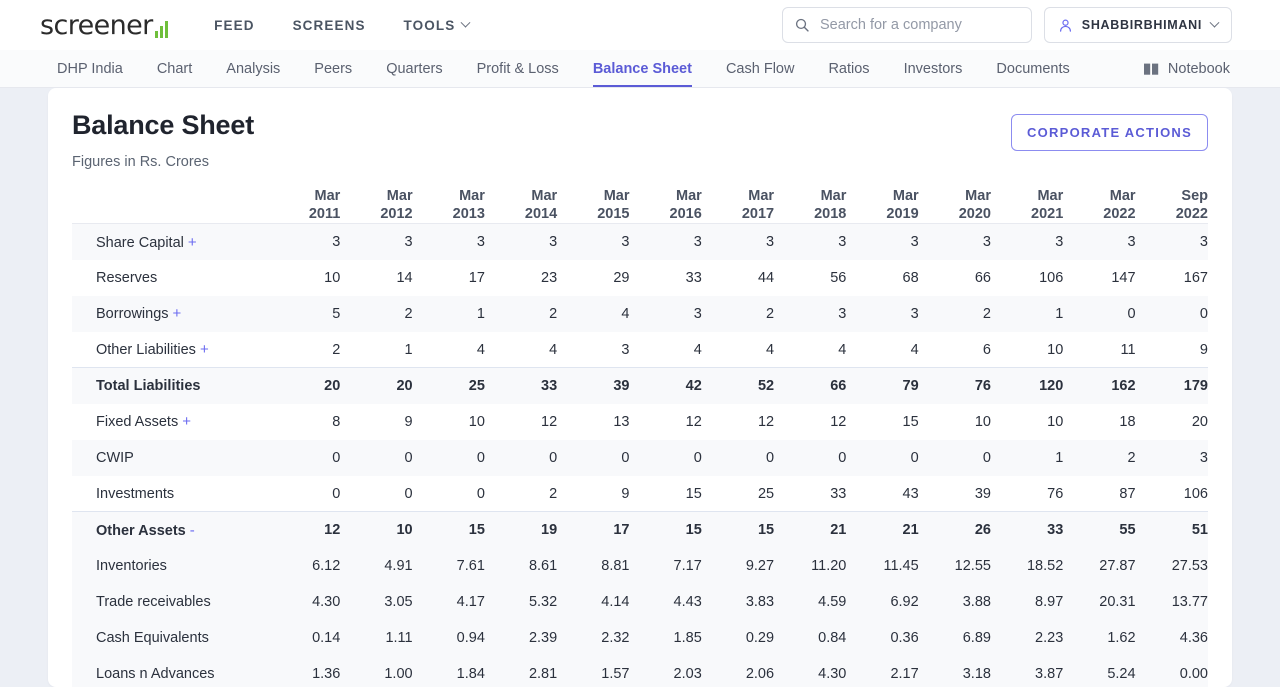  I want to click on figures-unit-label: Figures in Rs. Crores, so click(140, 162).